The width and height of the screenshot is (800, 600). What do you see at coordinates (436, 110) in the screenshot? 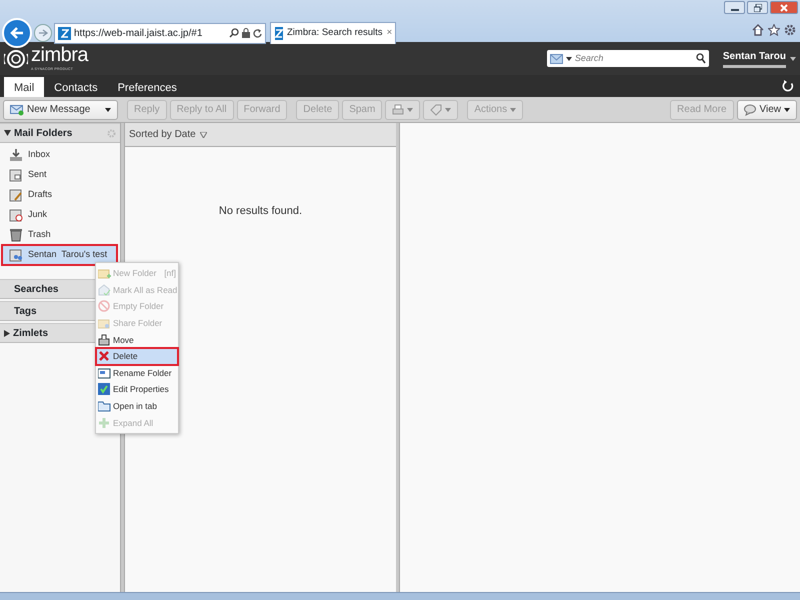
I see `tag-icon` at bounding box center [436, 110].